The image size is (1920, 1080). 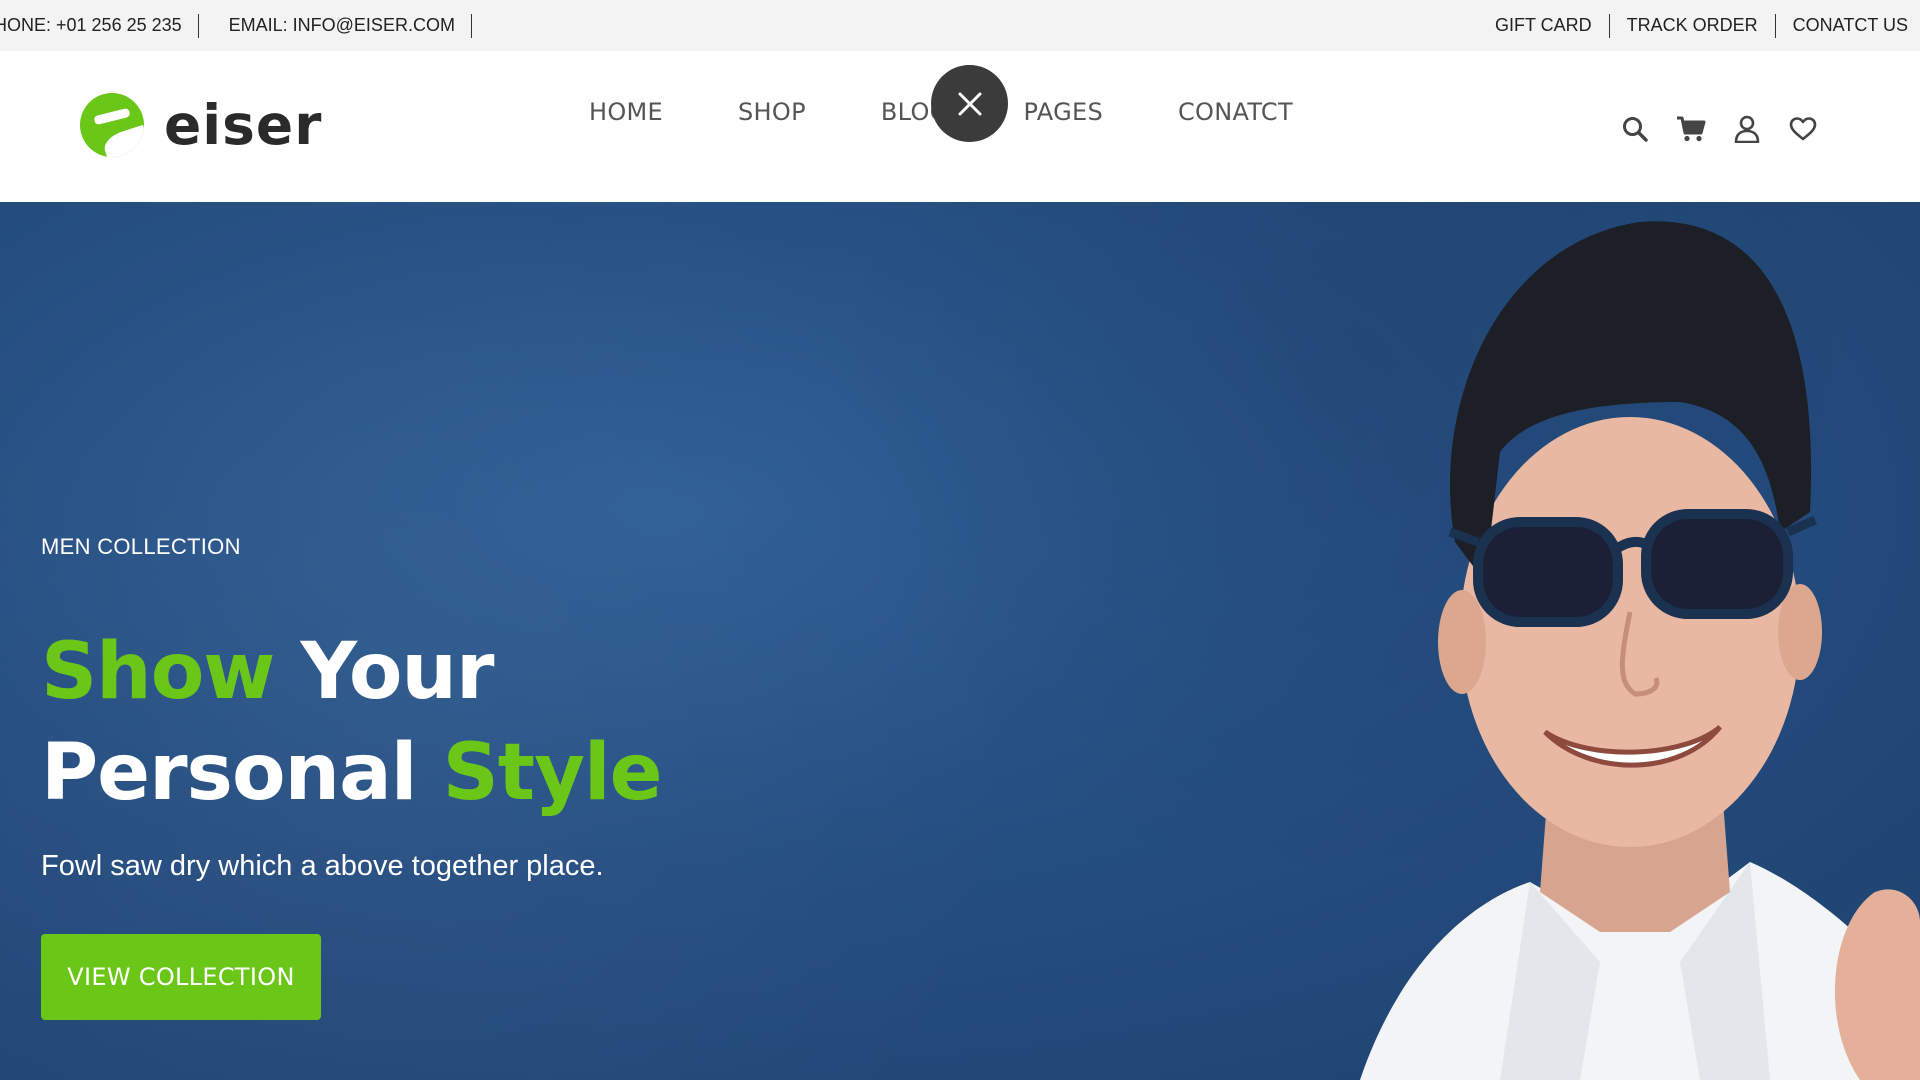 I want to click on cart-icon, so click(x=1691, y=129).